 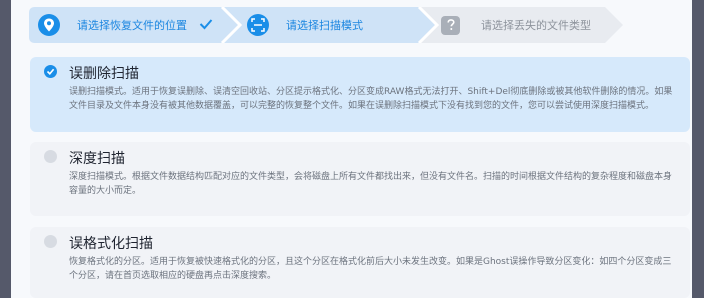 What do you see at coordinates (132, 25) in the screenshot?
I see `step-label: 请选择恢复文件的位置` at bounding box center [132, 25].